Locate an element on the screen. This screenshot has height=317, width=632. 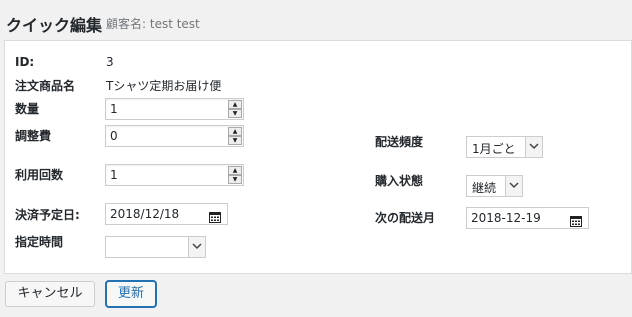
status-label: 購入状態 is located at coordinates (399, 181).